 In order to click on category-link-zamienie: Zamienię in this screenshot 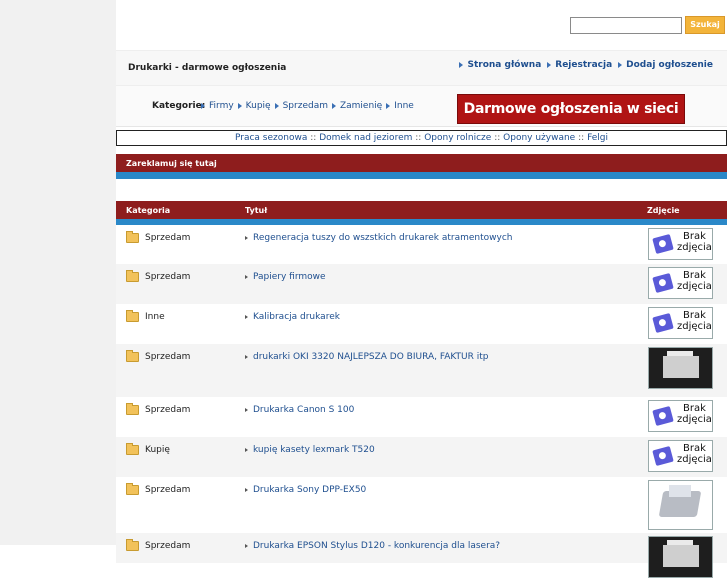, I will do `click(361, 106)`.